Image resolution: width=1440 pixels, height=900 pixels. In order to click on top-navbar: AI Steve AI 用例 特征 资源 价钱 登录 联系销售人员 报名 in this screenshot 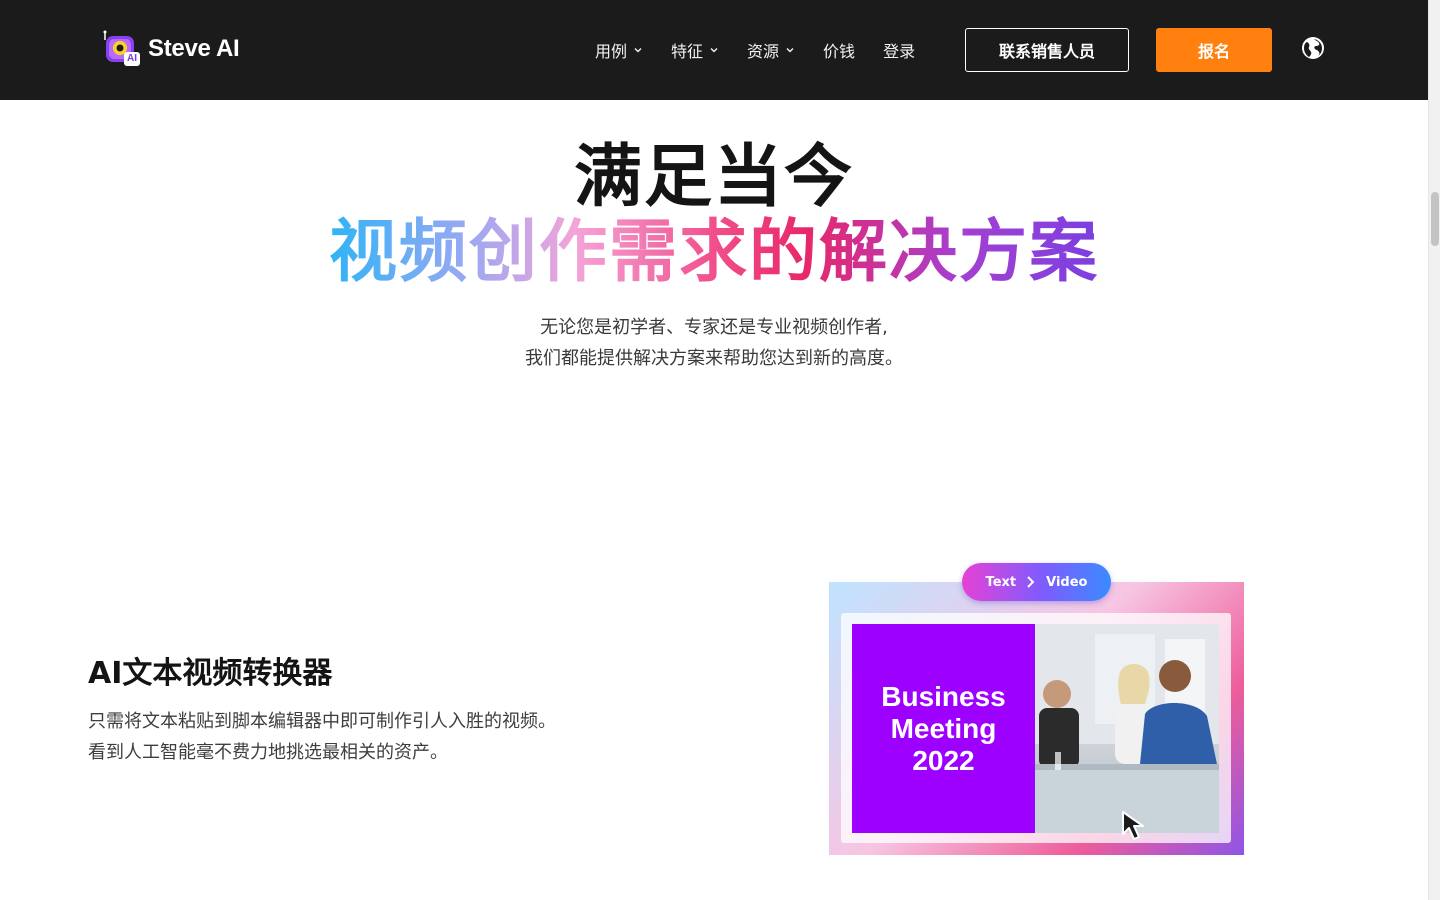, I will do `click(714, 50)`.